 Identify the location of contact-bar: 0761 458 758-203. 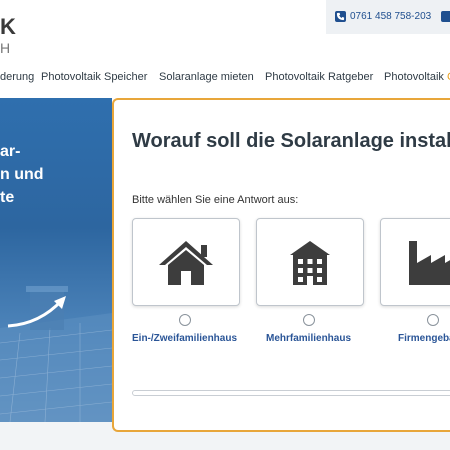
(388, 17).